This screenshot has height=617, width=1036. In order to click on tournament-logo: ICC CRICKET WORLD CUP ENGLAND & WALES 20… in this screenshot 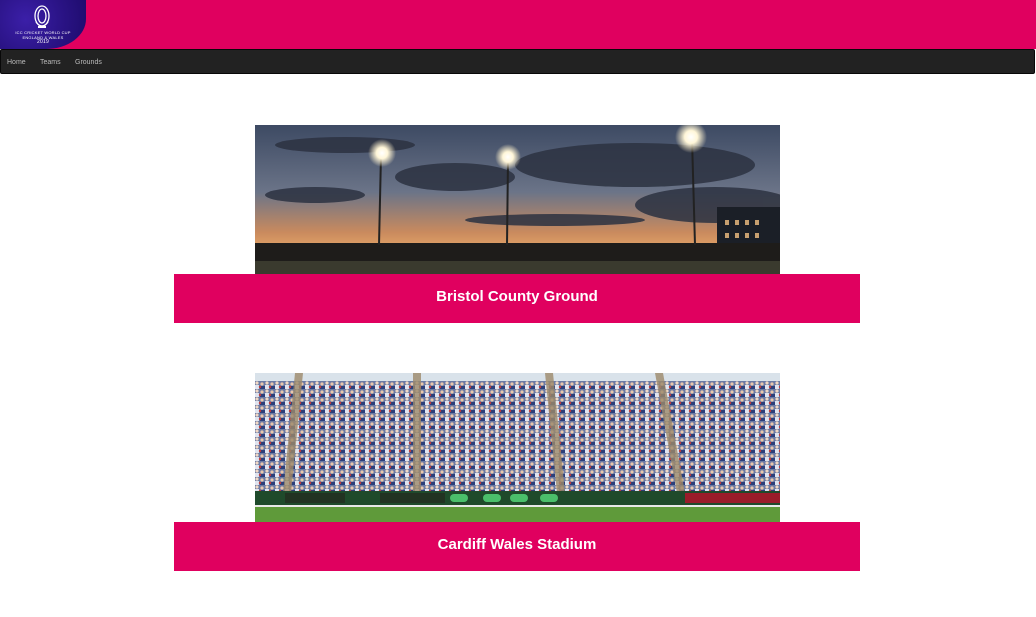, I will do `click(43, 24)`.